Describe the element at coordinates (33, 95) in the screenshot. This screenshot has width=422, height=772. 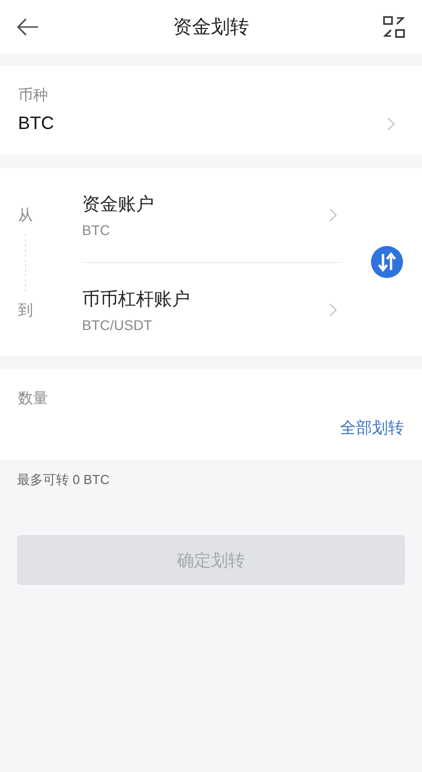
I see `coin-label: 币种` at that location.